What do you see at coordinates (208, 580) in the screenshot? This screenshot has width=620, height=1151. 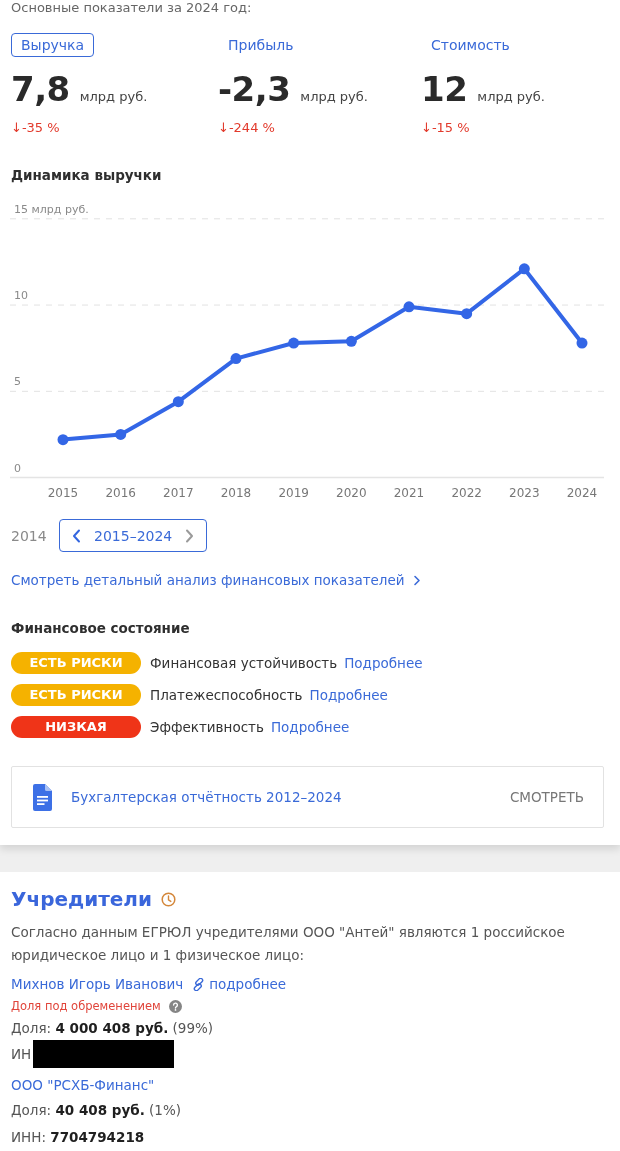 I see `detail-link: Смотреть детальный анализ финансовых показателей` at bounding box center [208, 580].